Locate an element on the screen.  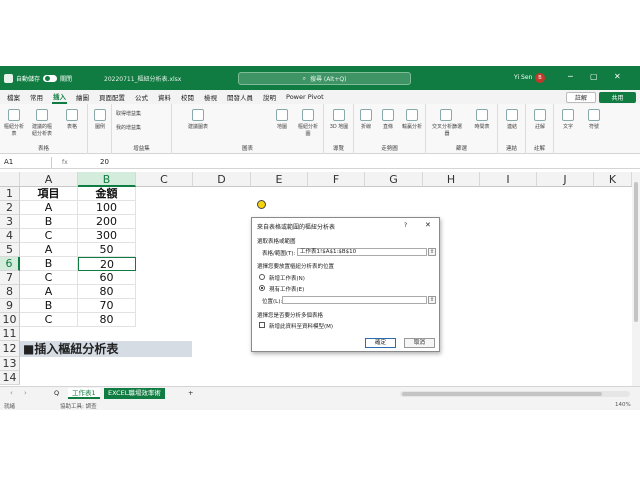
vertical-scrollbar is located at coordinates (636, 279).